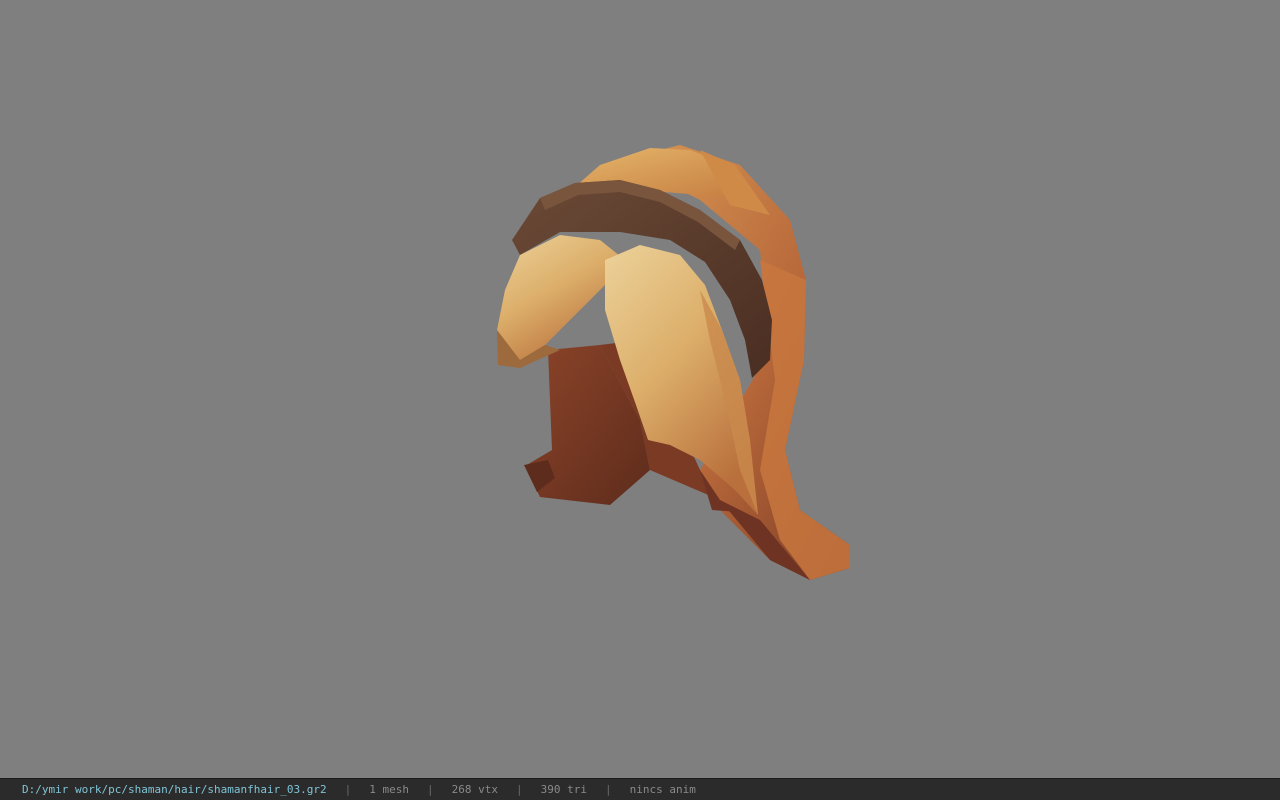 The width and height of the screenshot is (1280, 800). What do you see at coordinates (474, 789) in the screenshot?
I see `vertex-count: 268 vtx` at bounding box center [474, 789].